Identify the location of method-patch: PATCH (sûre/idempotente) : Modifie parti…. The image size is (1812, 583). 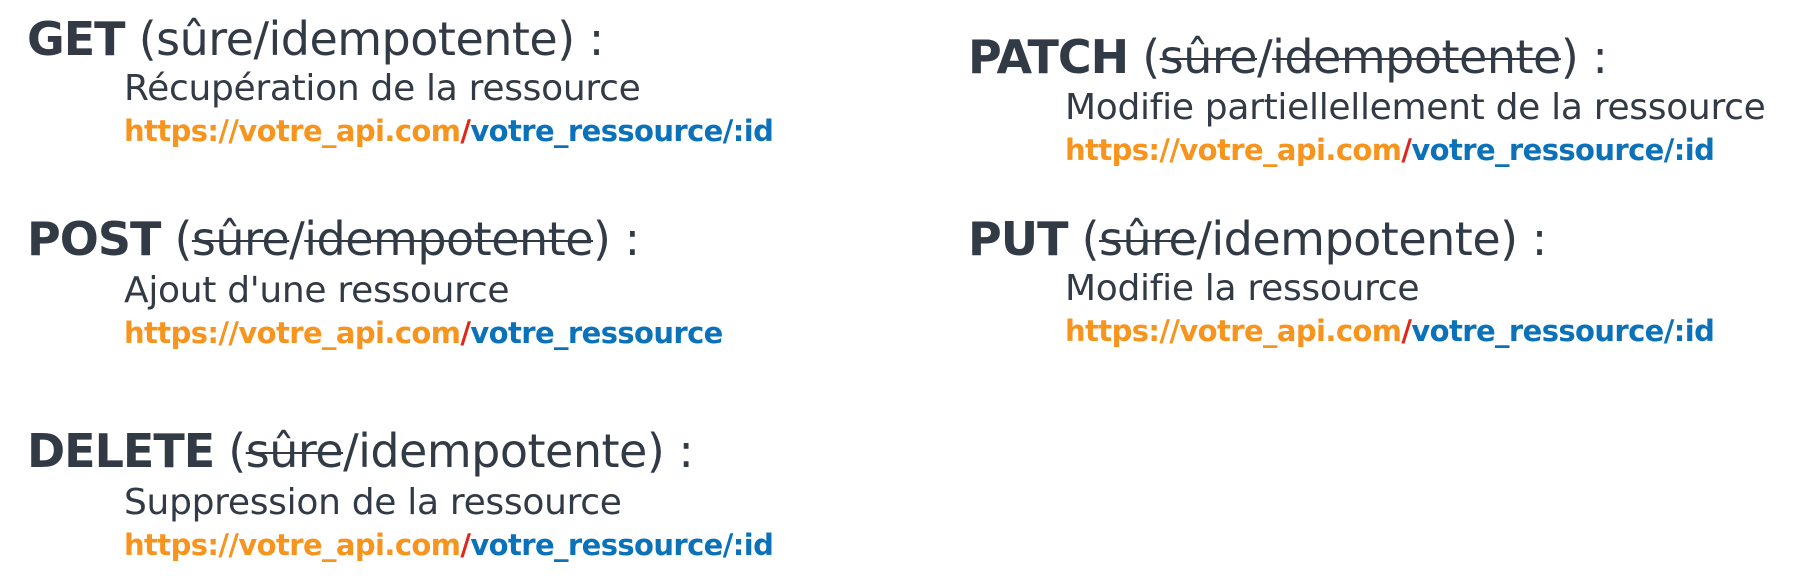
(1367, 99).